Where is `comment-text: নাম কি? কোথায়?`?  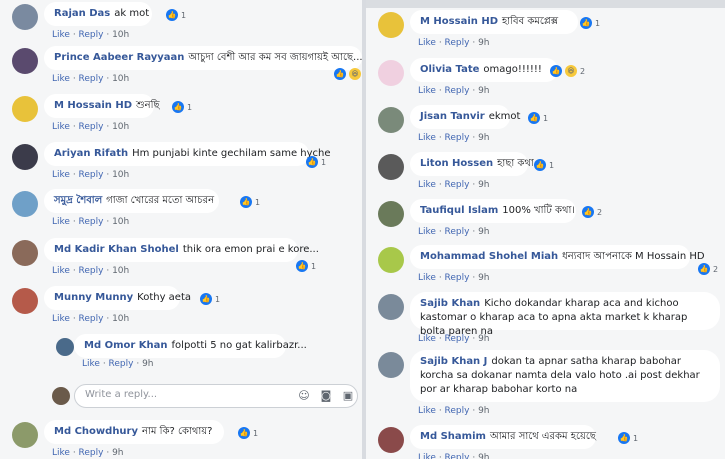
comment-text: নাম কি? কোথায়? is located at coordinates (177, 431).